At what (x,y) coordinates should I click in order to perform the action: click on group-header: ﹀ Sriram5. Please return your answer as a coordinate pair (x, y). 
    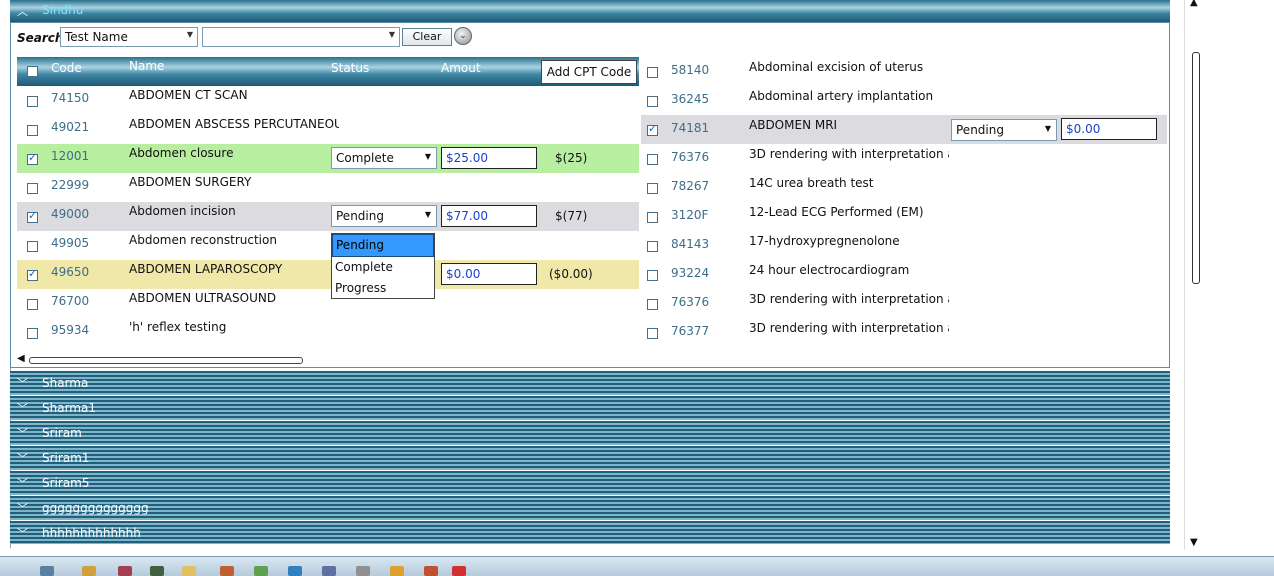
    Looking at the image, I should click on (590, 483).